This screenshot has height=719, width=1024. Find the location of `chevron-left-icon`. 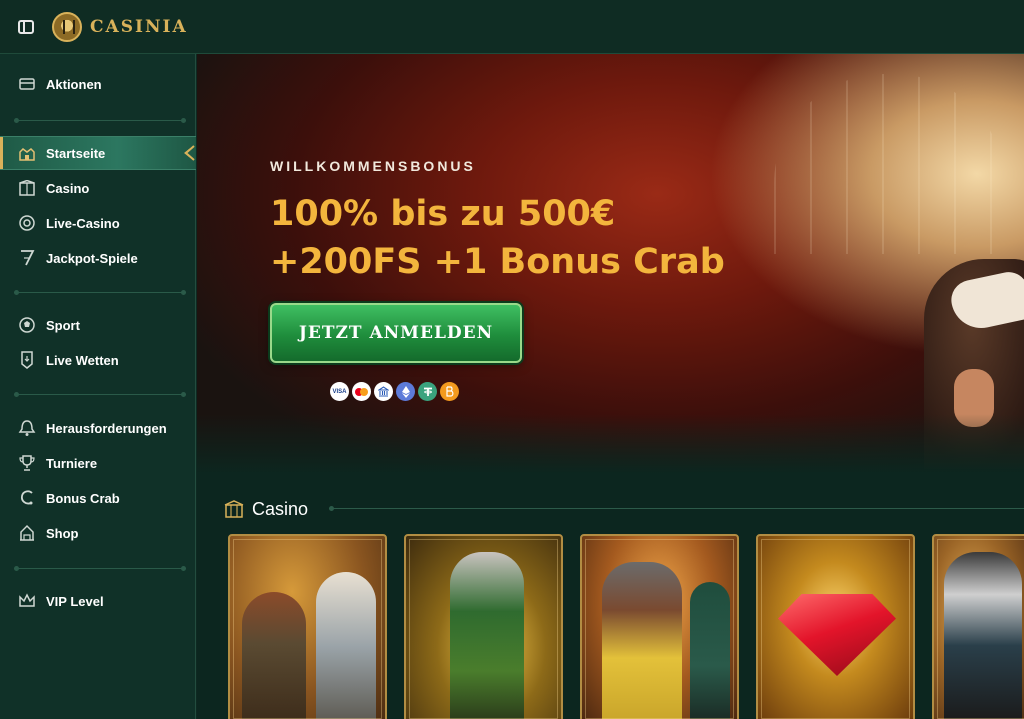

chevron-left-icon is located at coordinates (189, 153).